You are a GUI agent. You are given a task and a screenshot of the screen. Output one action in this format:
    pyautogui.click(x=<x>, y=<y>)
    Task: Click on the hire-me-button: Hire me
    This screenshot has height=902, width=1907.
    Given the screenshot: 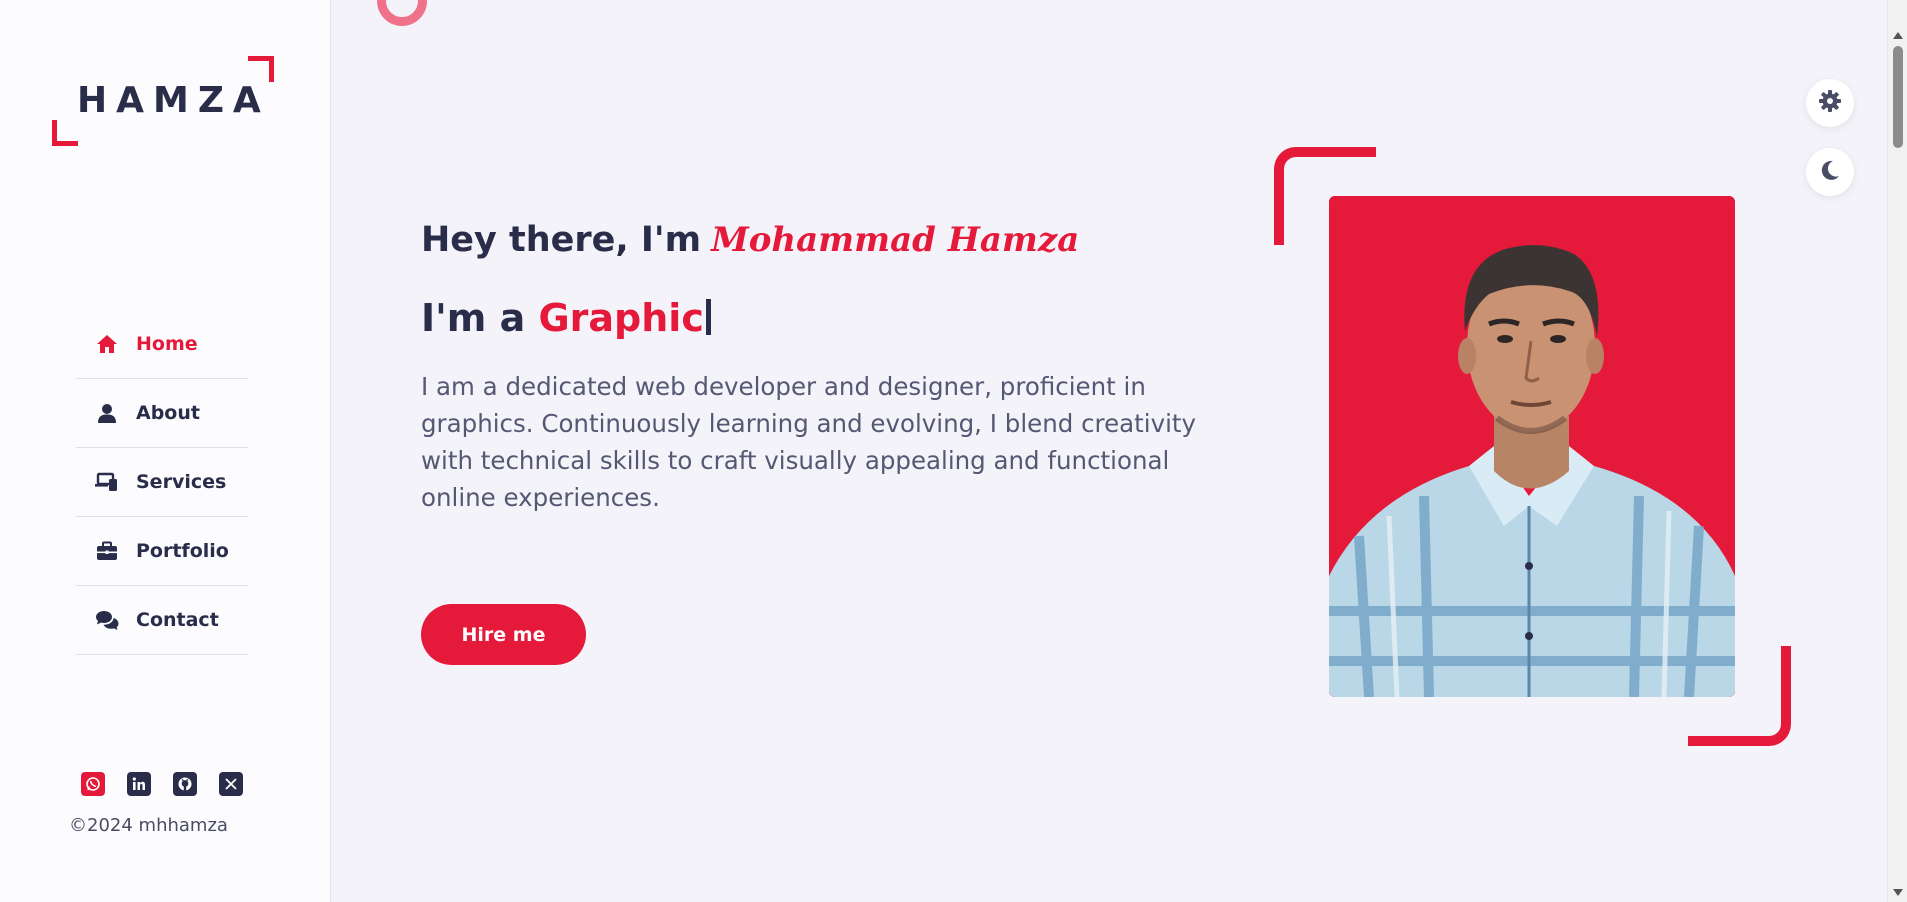 What is the action you would take?
    pyautogui.click(x=503, y=634)
    